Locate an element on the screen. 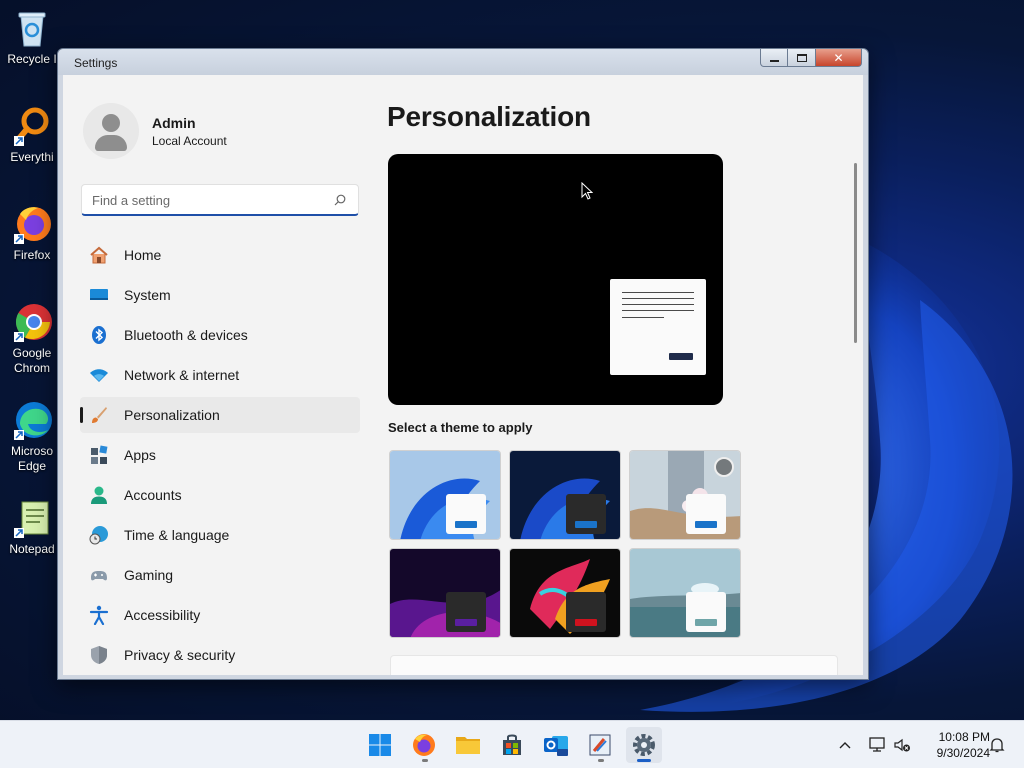 This screenshot has height=768, width=1024. volume-button is located at coordinates (902, 744).